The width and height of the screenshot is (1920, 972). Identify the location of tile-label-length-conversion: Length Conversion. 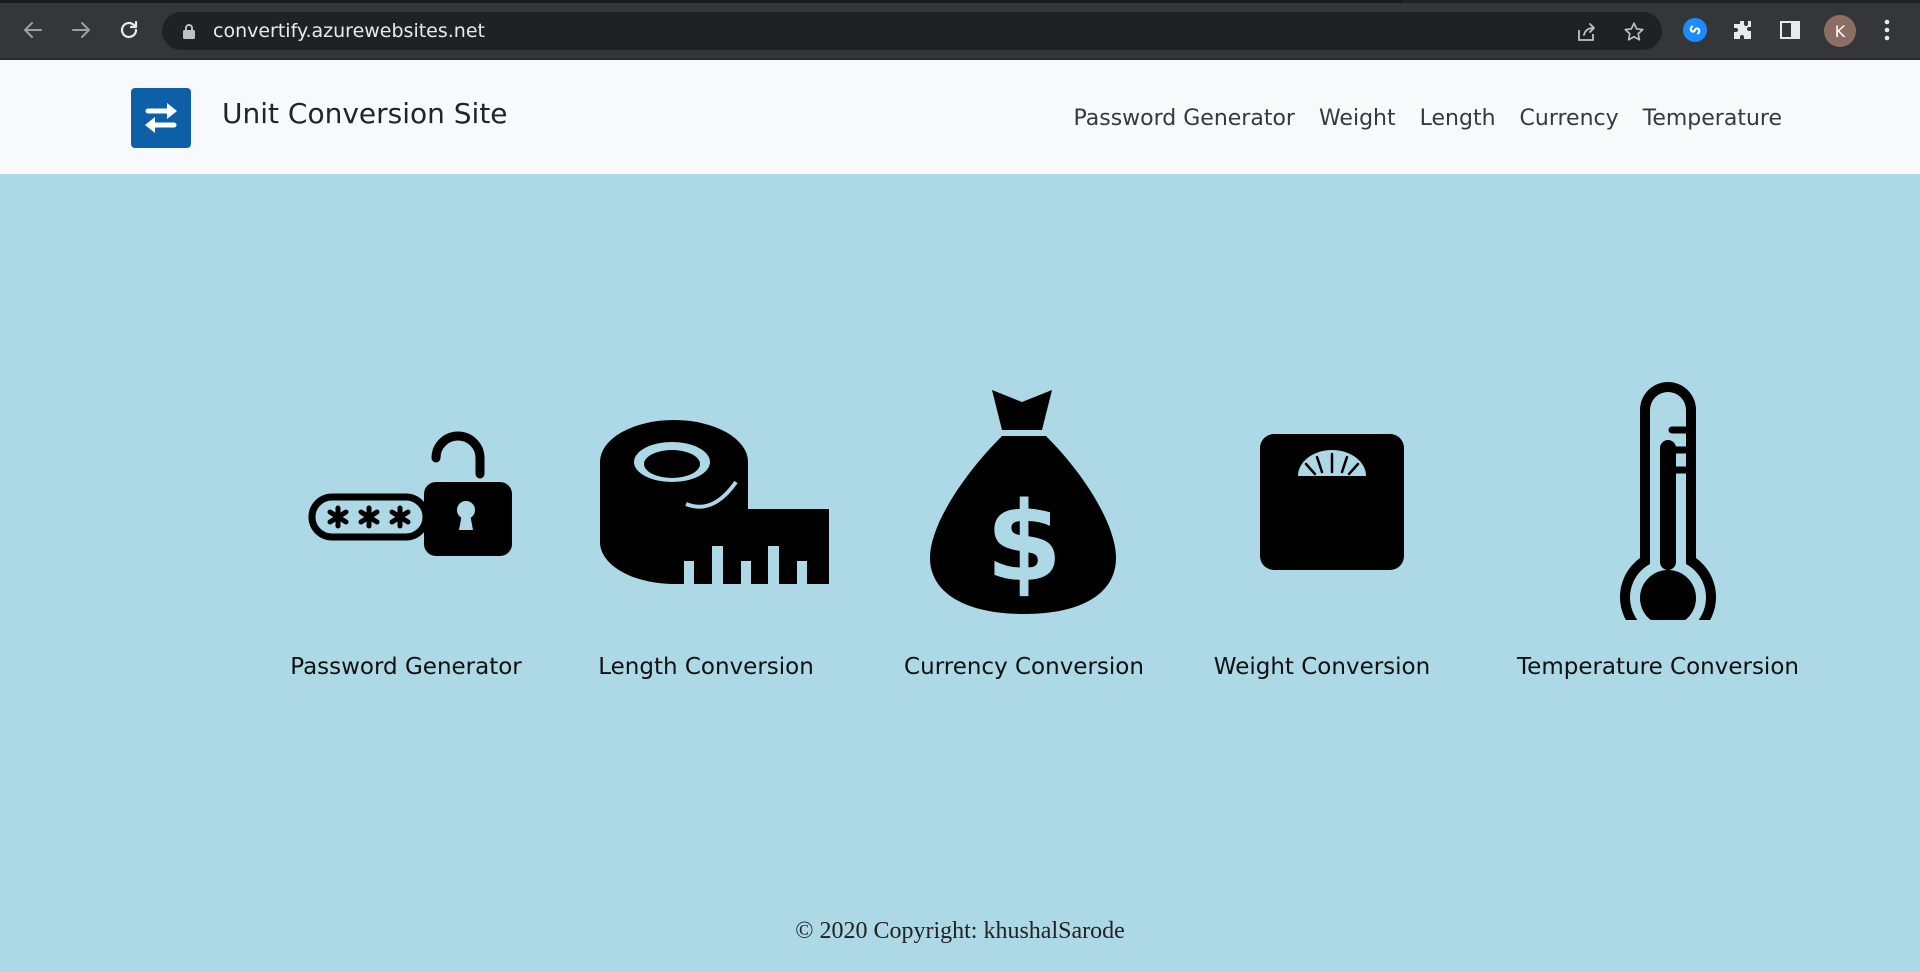
(706, 667).